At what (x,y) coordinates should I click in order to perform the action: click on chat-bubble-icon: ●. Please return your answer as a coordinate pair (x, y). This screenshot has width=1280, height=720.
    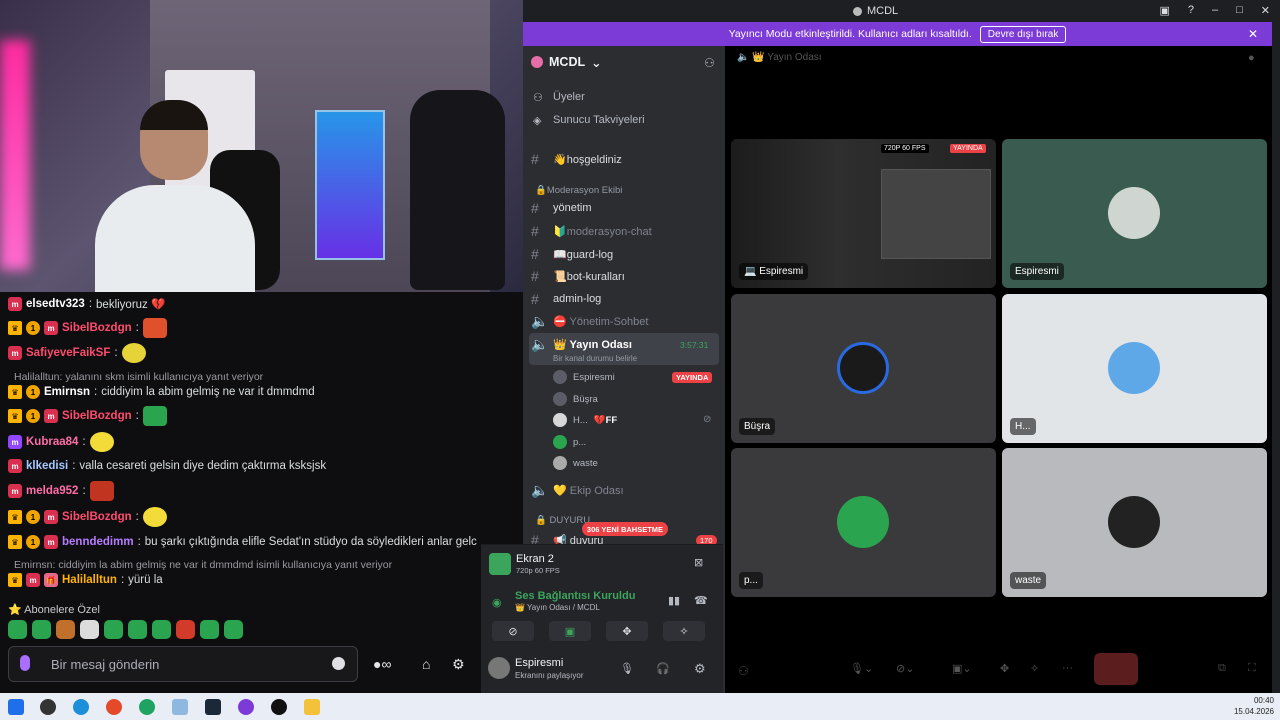
    Looking at the image, I should click on (1251, 58).